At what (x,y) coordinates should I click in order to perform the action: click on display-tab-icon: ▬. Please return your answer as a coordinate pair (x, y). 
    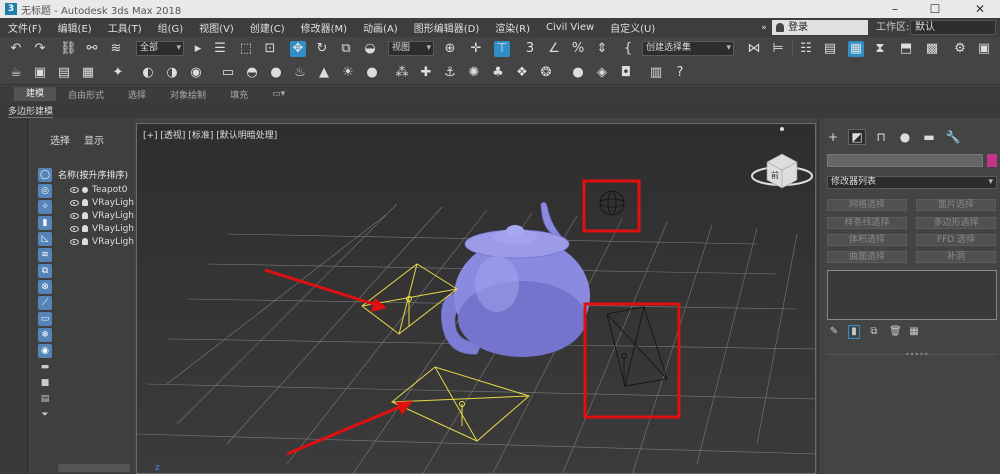
    Looking at the image, I should click on (929, 137).